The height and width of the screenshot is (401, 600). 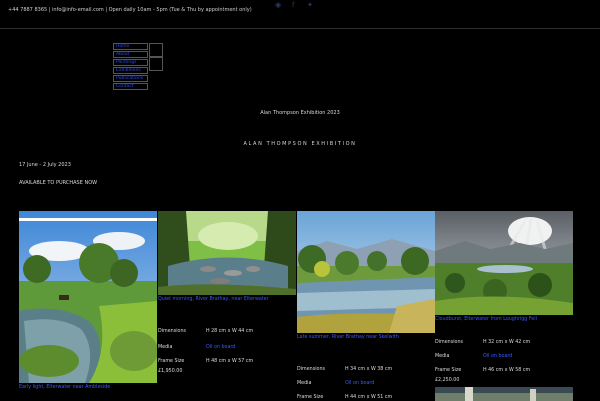 I want to click on nav-item-paintings: Paintings, so click(x=130, y=62).